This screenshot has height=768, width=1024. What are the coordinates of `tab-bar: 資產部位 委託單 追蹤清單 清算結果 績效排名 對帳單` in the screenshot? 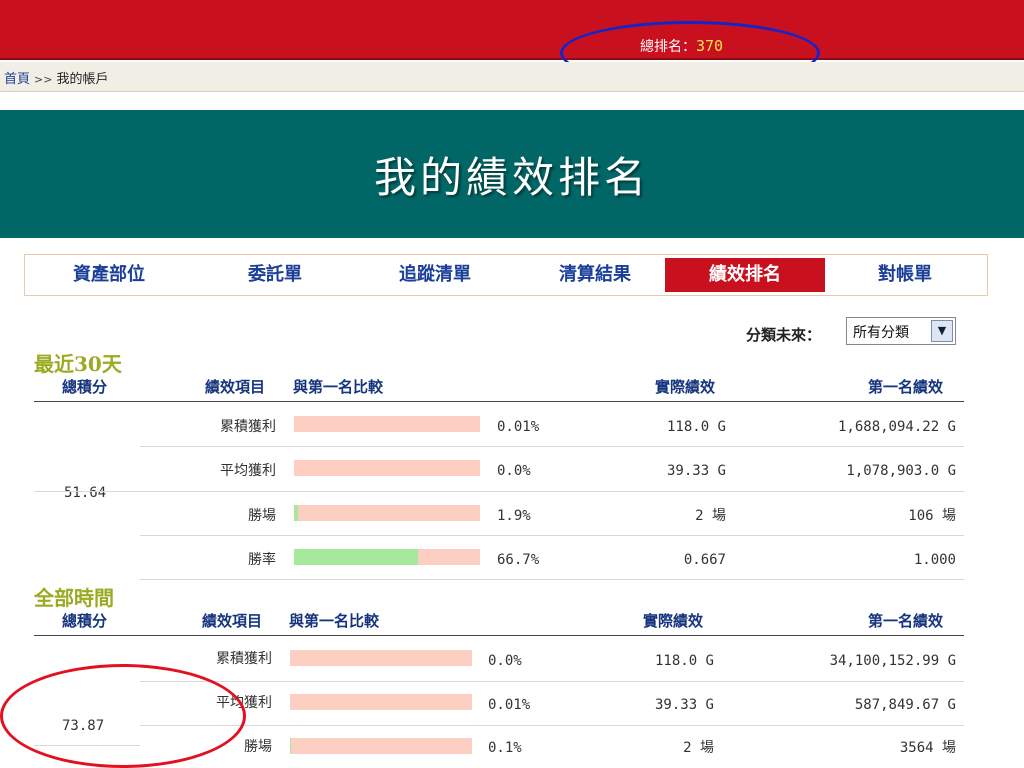 It's located at (506, 275).